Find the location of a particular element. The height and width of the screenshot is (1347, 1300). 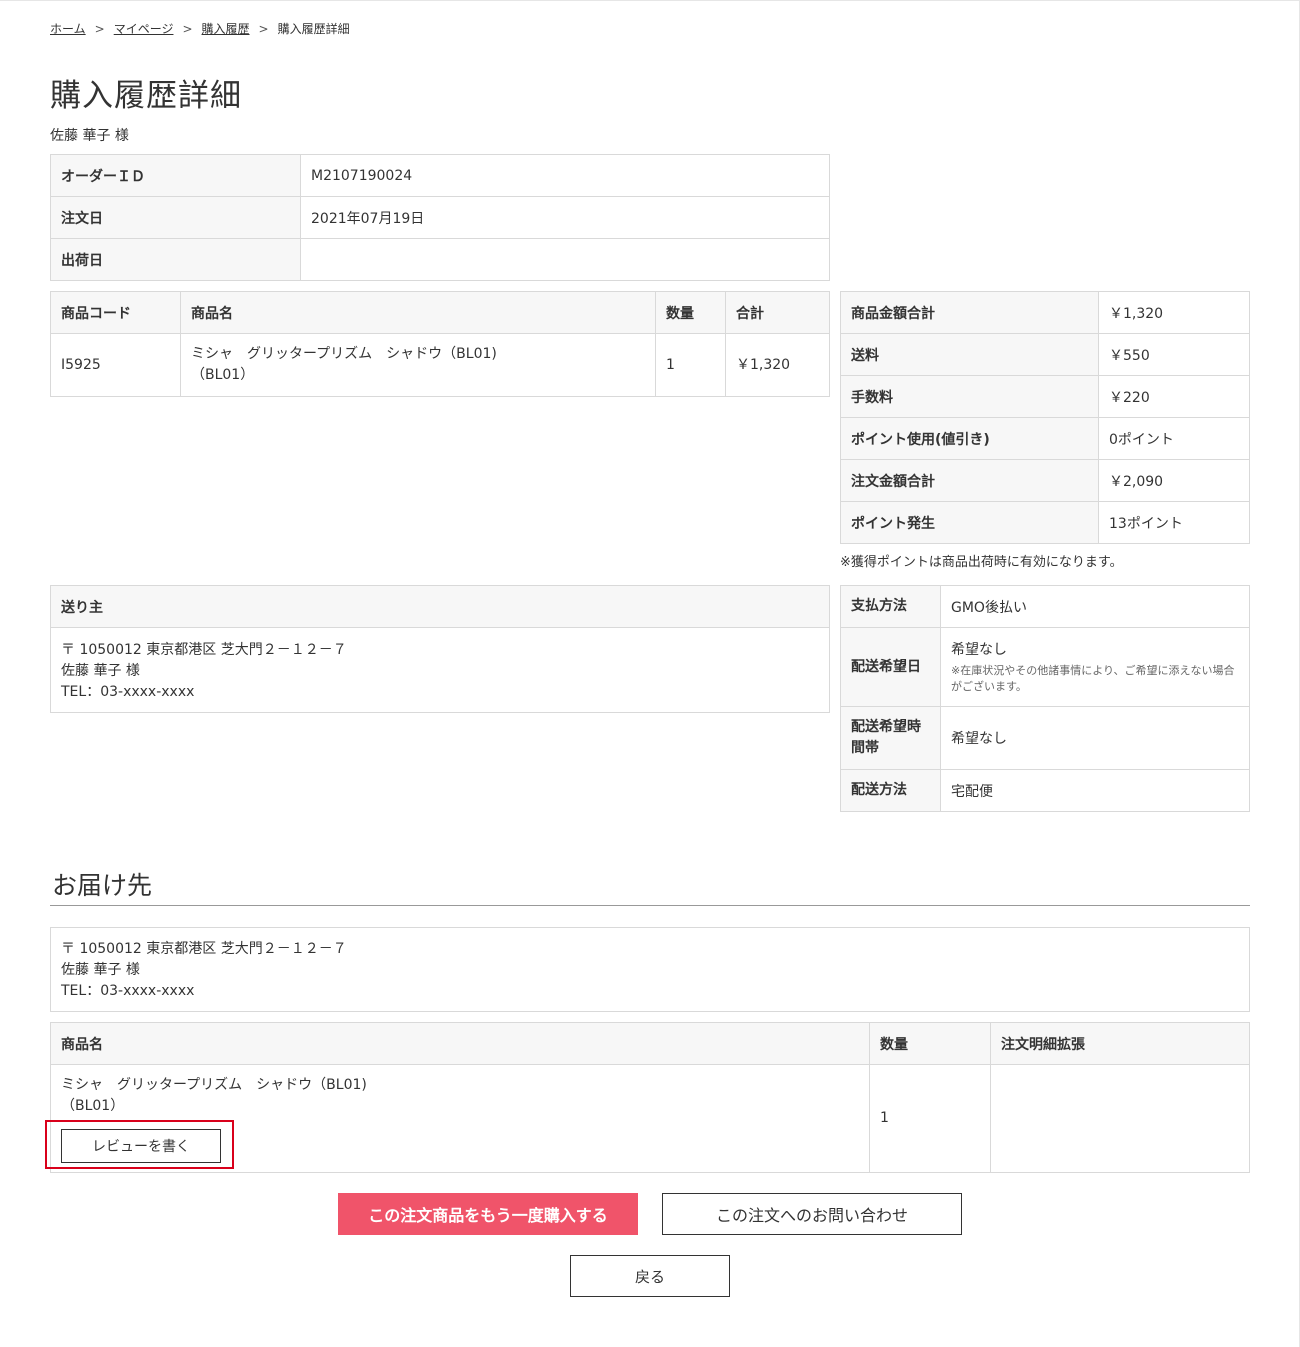

payment-method-label: 支払方法 is located at coordinates (890, 606).